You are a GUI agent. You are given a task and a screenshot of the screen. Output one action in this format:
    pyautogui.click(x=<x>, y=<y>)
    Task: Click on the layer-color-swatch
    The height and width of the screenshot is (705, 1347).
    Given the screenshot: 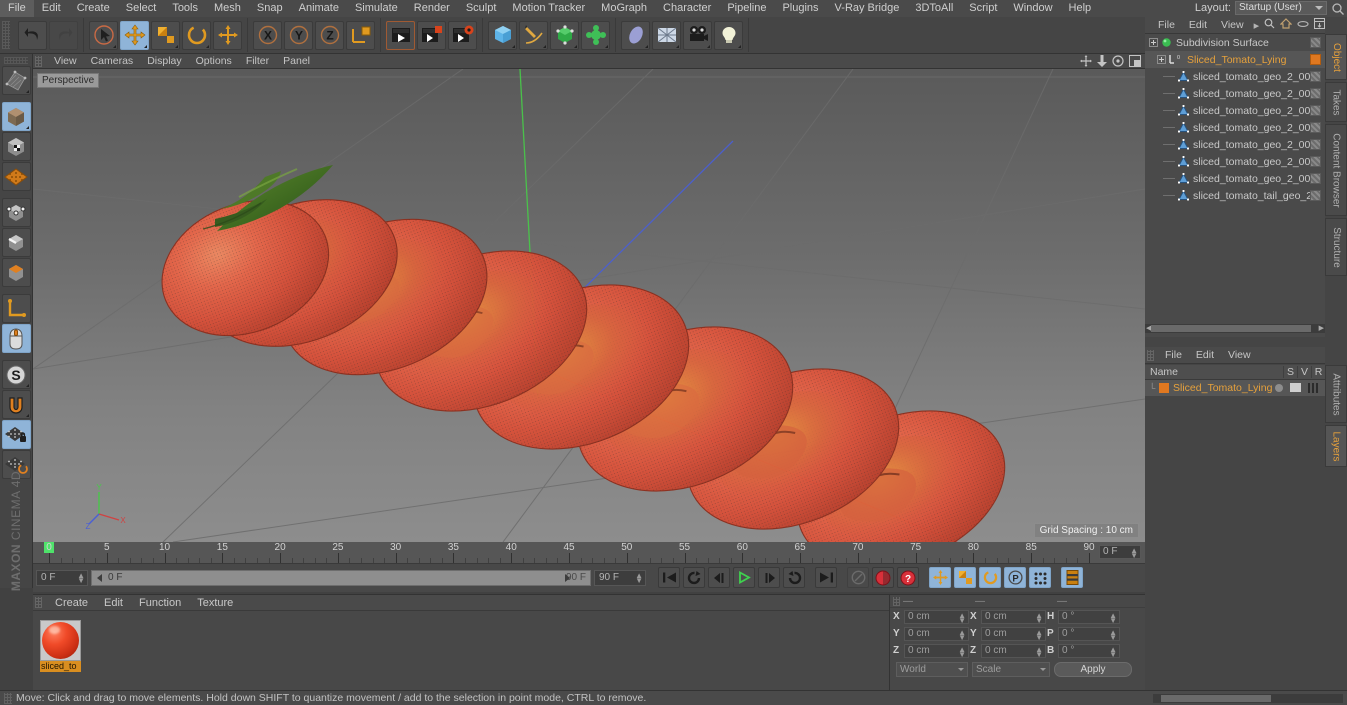 What is the action you would take?
    pyautogui.click(x=1164, y=388)
    